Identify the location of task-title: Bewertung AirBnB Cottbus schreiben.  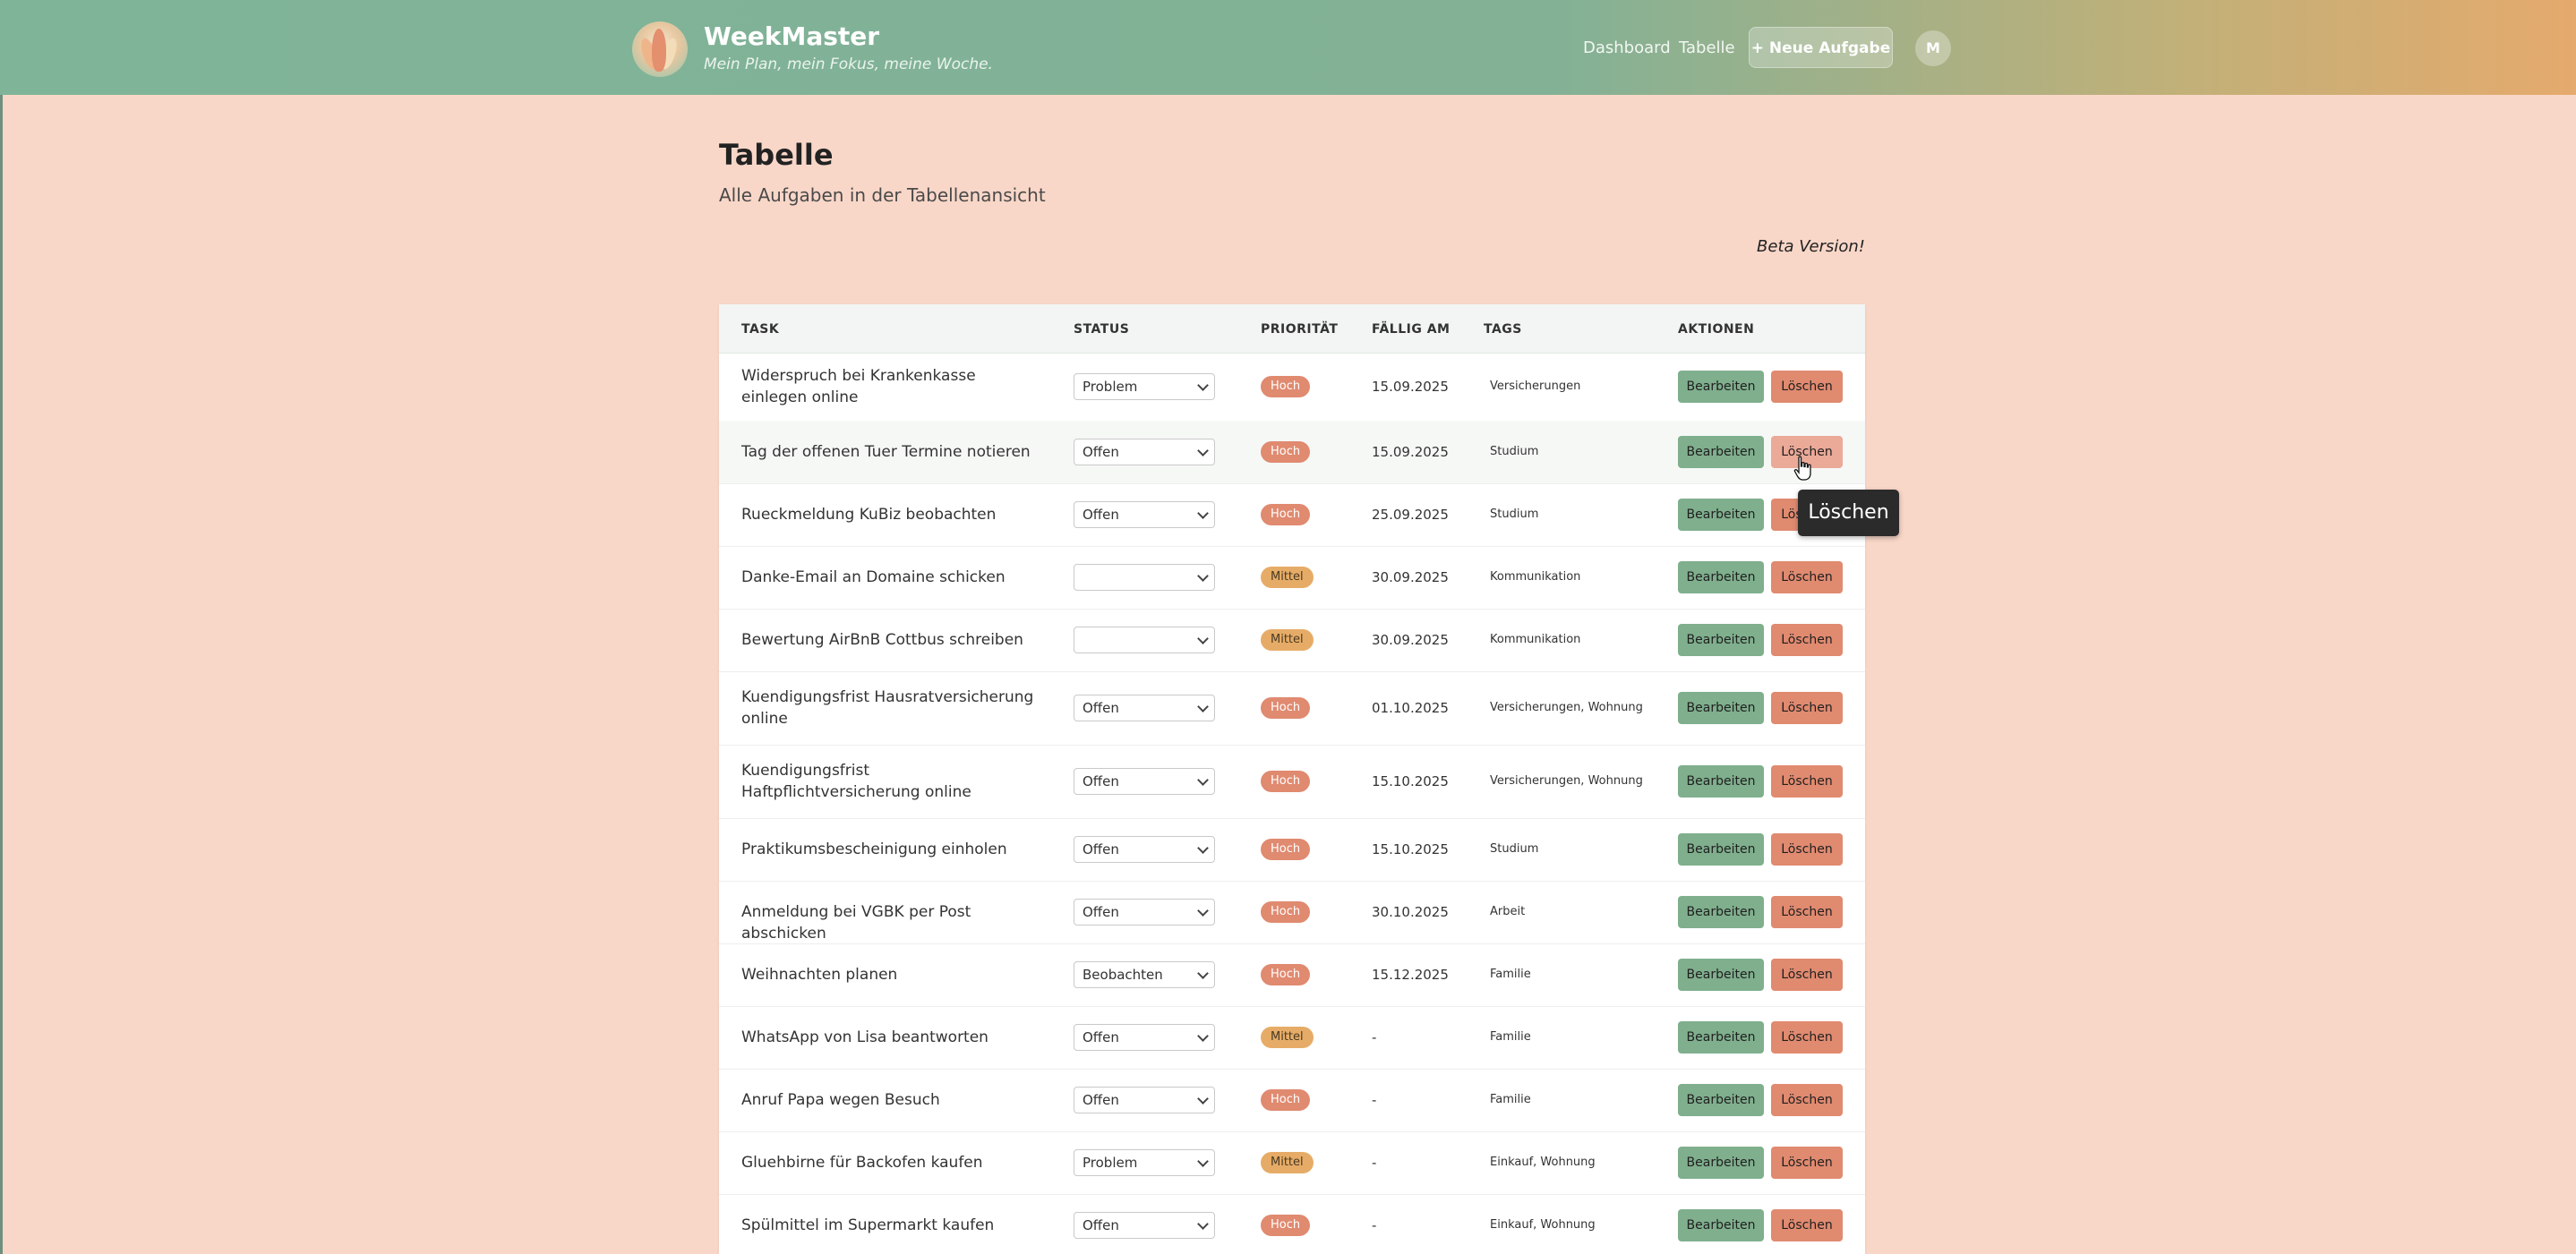
(882, 640).